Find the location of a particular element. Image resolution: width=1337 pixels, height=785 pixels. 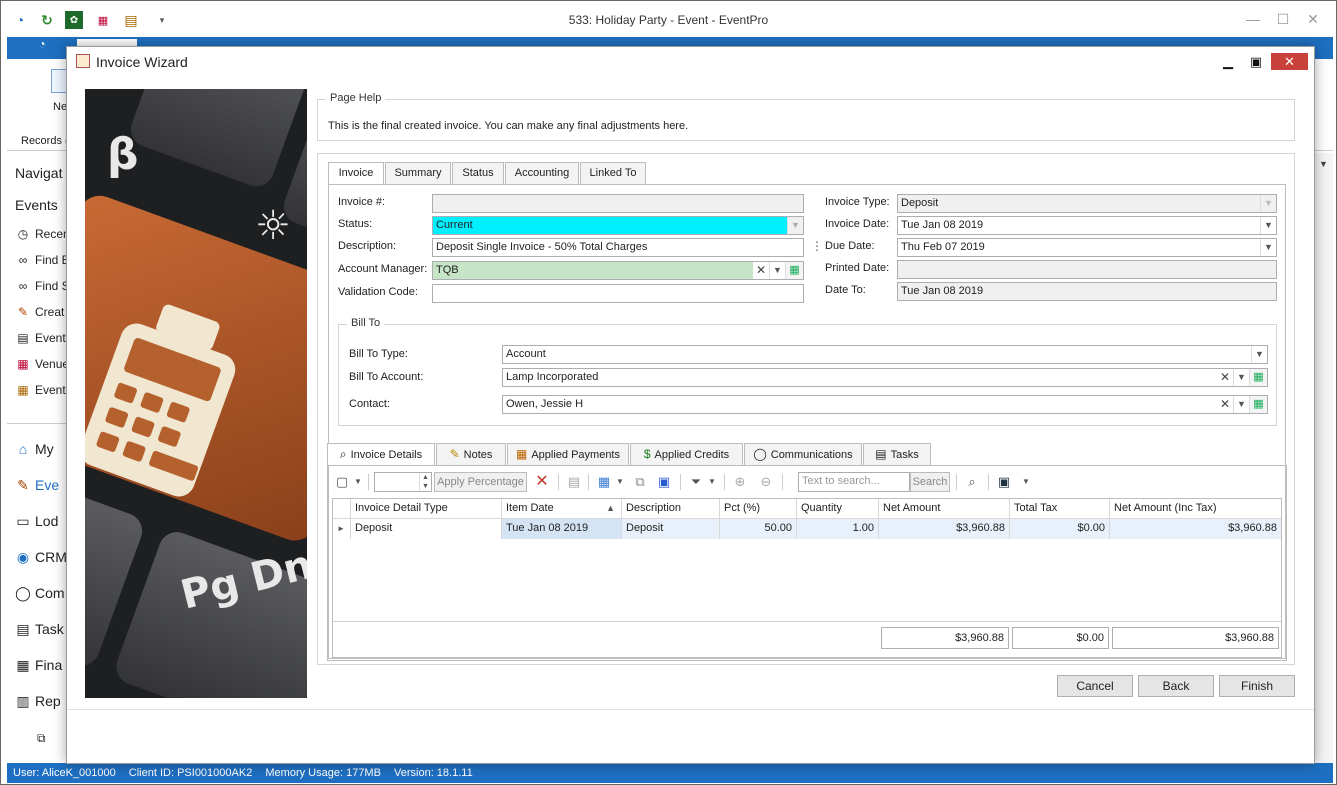

new-button-label: Ne is located at coordinates (60, 107).